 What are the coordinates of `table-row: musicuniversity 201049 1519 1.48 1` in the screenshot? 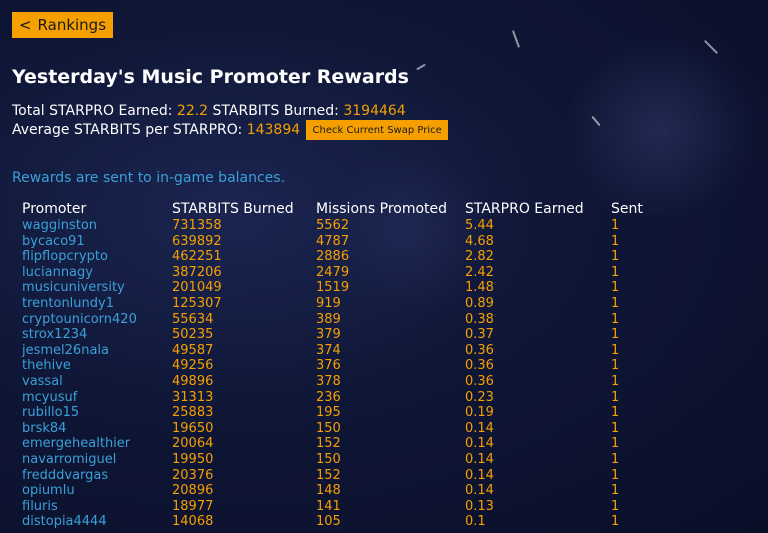 It's located at (336, 288).